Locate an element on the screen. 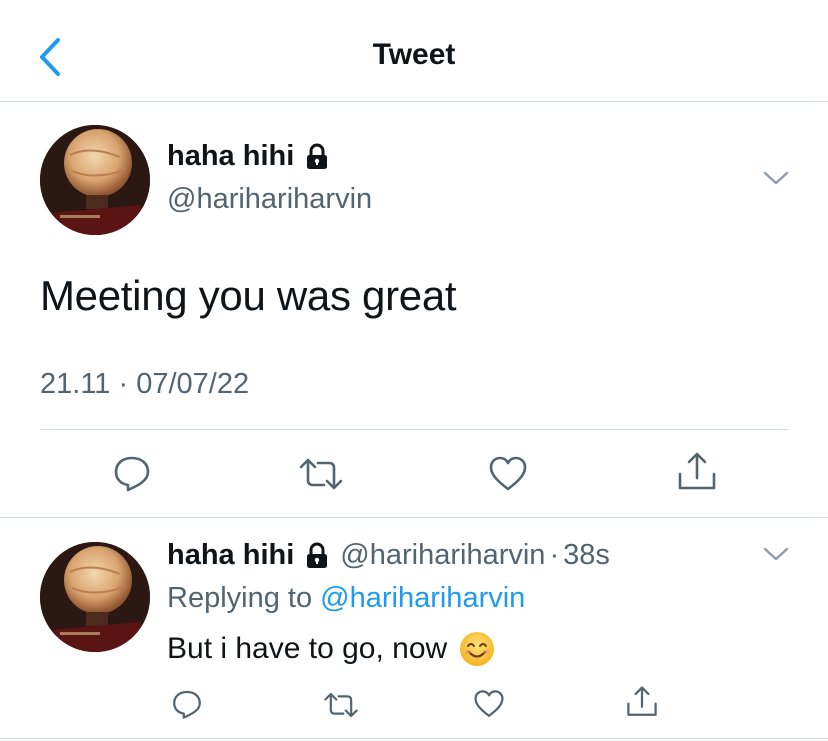 This screenshot has width=828, height=741. replying-prefix: Replying to is located at coordinates (244, 598).